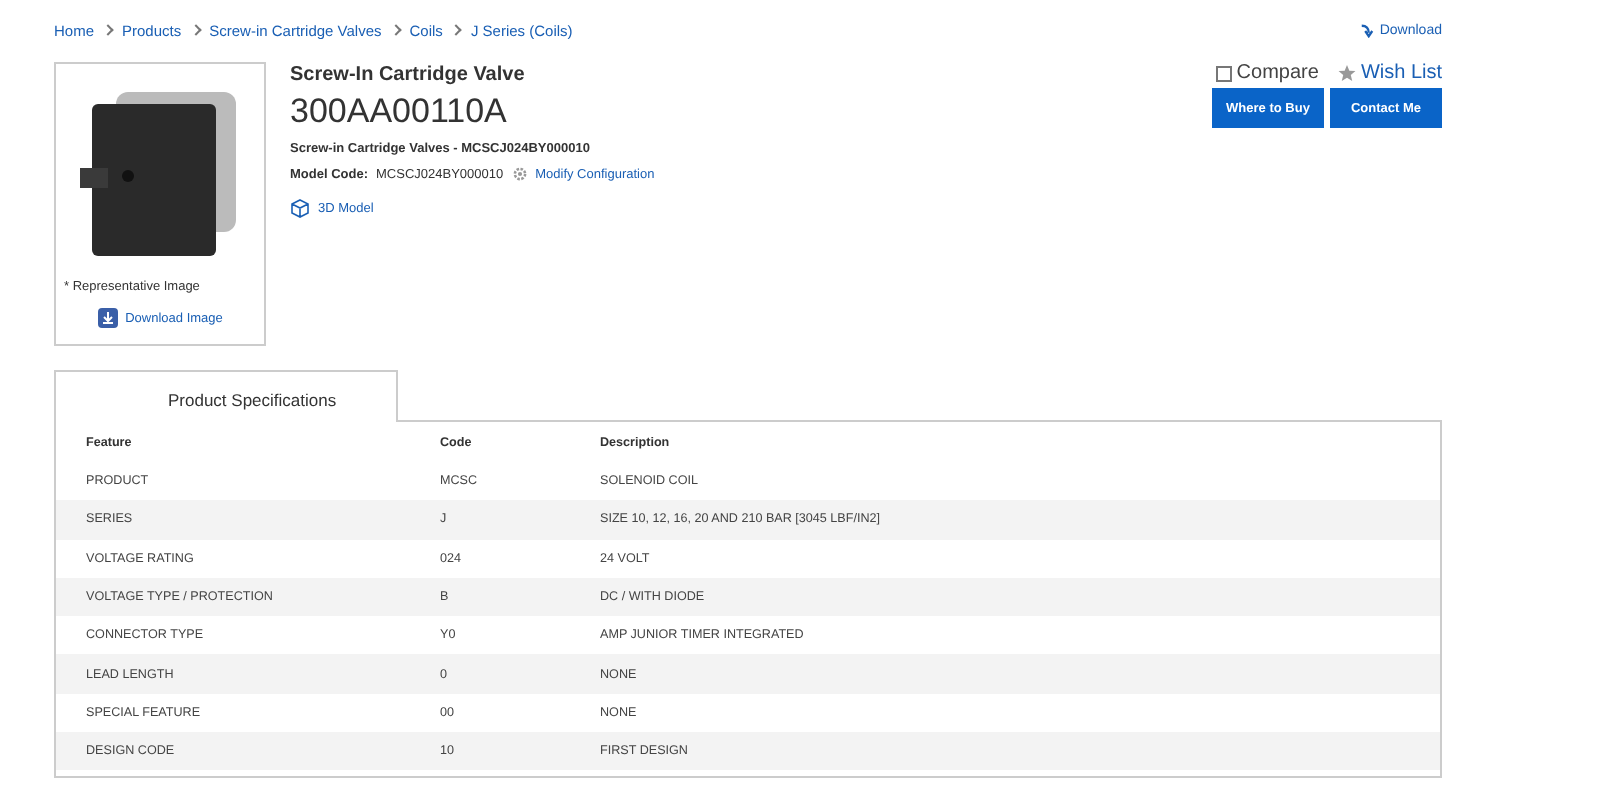  I want to click on download-icon, so click(107, 318).